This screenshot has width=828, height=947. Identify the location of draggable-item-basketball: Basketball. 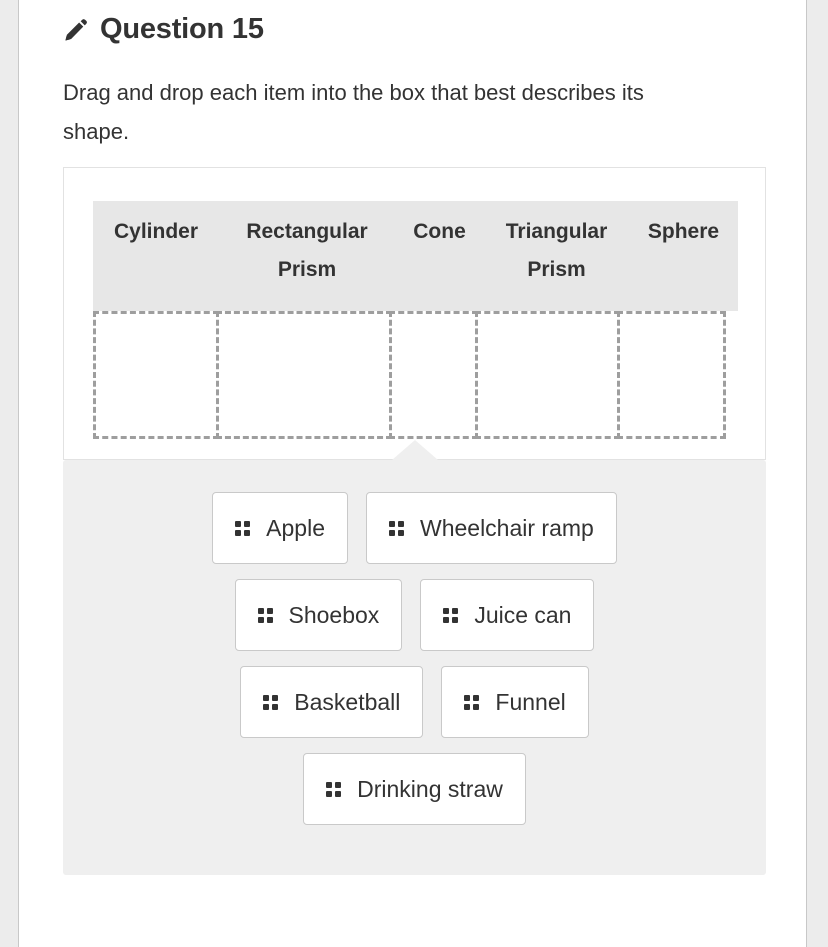
(332, 702).